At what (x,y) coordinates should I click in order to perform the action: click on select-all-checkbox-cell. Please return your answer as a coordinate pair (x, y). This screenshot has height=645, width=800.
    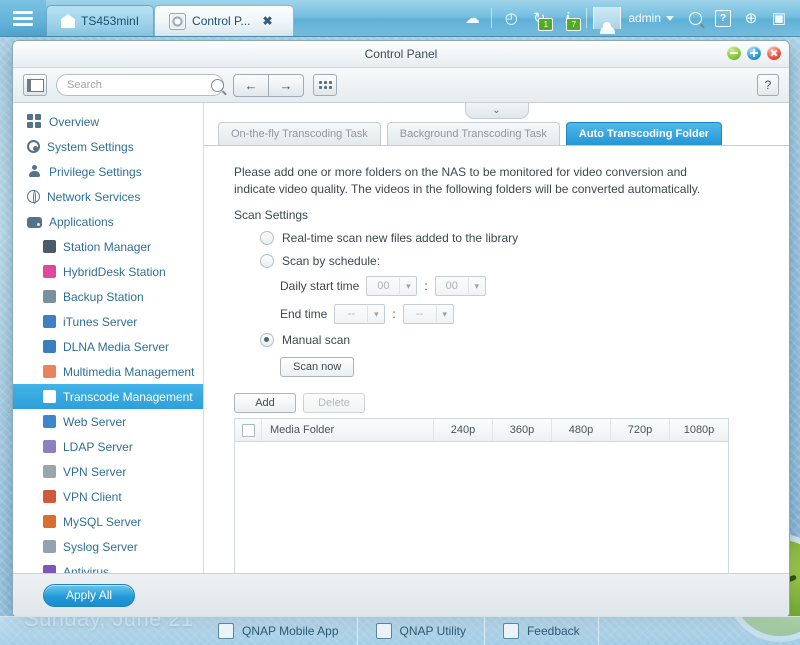
    Looking at the image, I should click on (248, 430).